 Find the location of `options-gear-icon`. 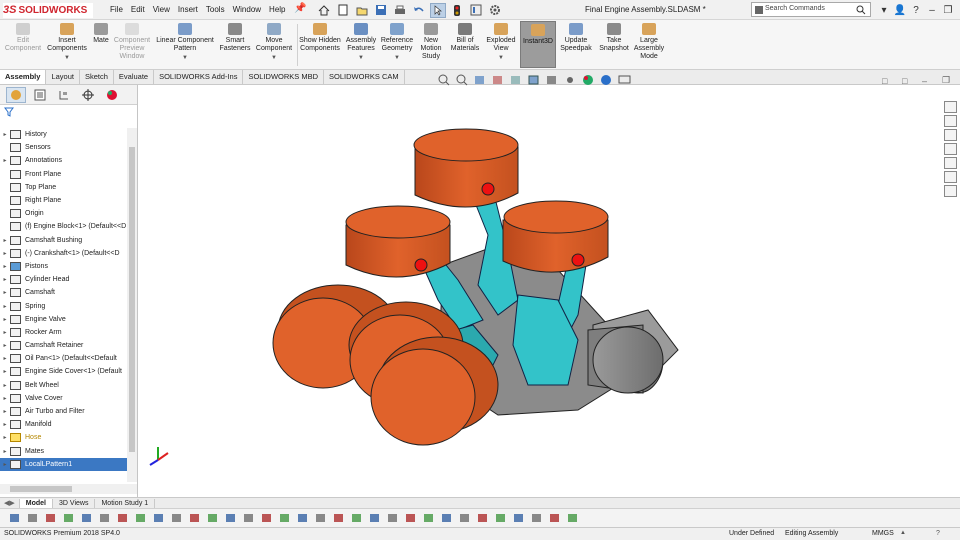

options-gear-icon is located at coordinates (495, 10).